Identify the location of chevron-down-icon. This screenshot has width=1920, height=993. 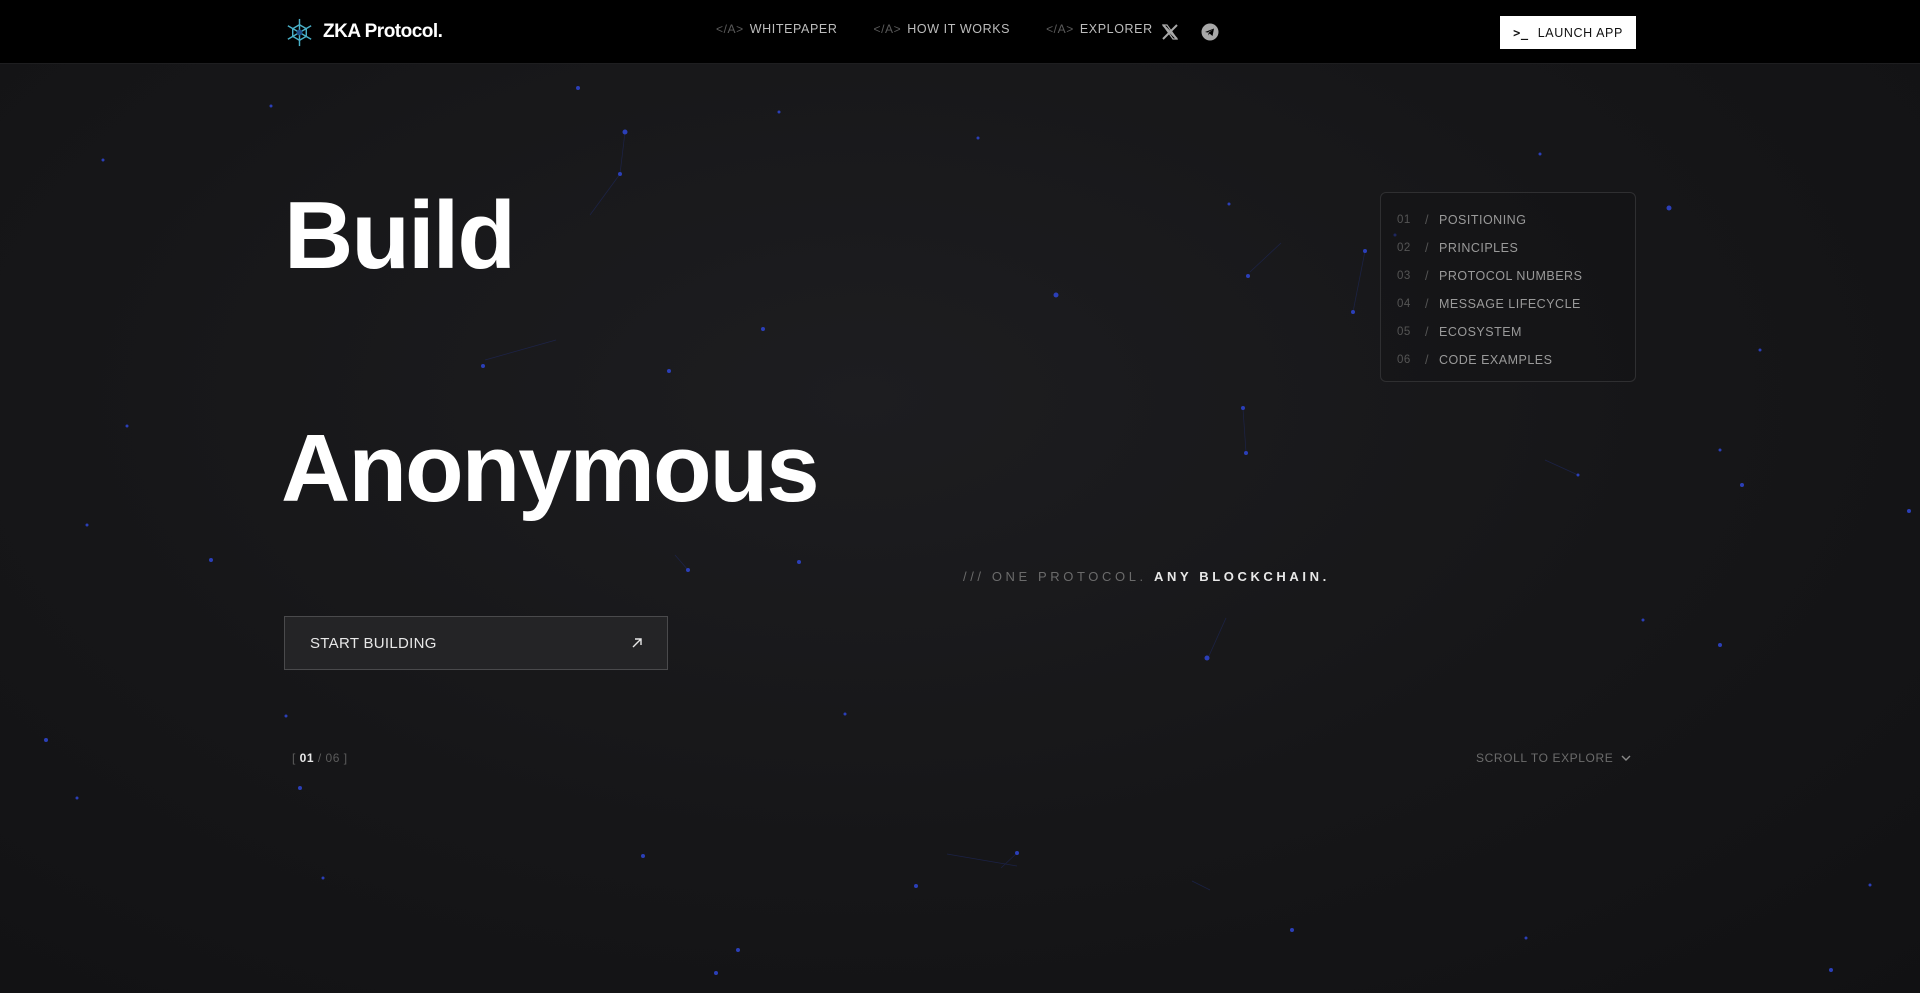
(1626, 758).